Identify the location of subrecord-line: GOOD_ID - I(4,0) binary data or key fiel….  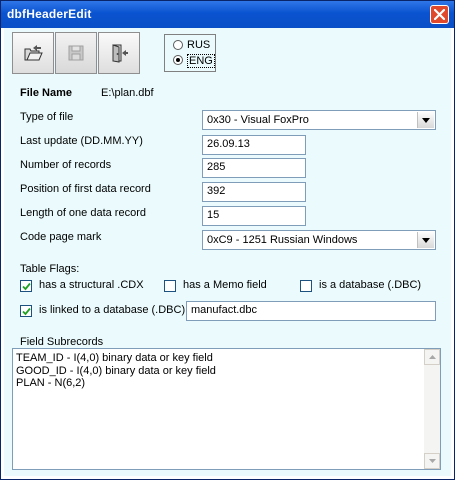
(116, 370).